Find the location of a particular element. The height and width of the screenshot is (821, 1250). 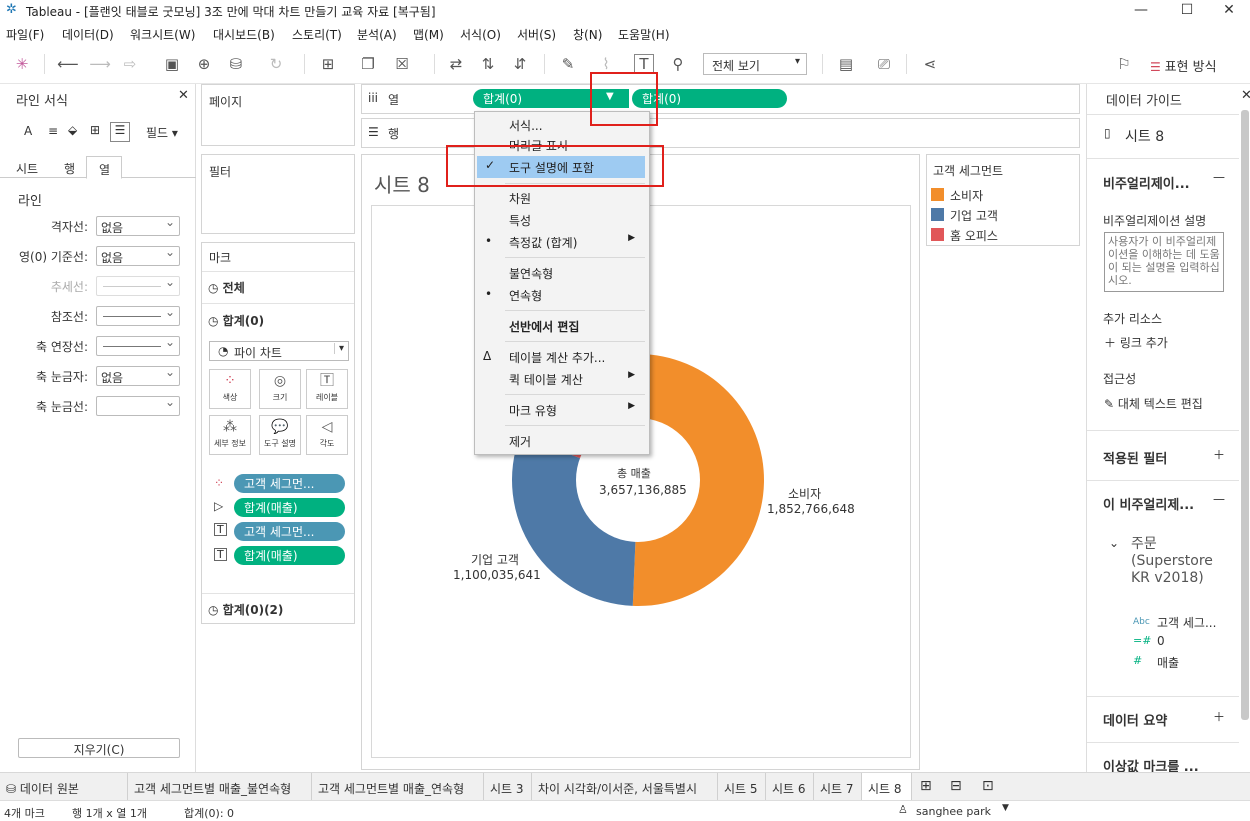

lines-icon: ☰ is located at coordinates (120, 132).